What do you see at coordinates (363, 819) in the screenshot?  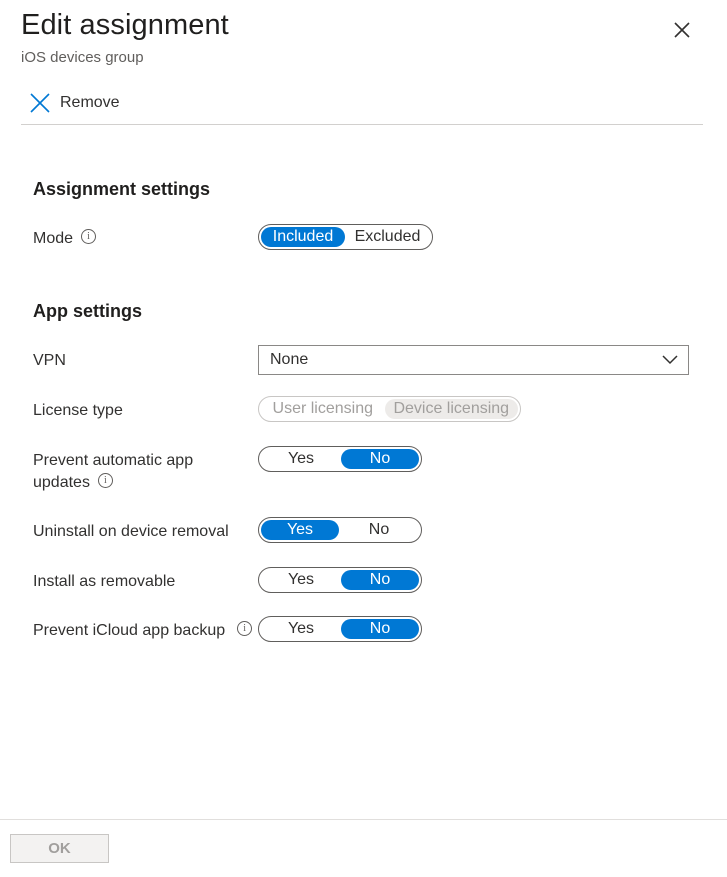 I see `footer-divider` at bounding box center [363, 819].